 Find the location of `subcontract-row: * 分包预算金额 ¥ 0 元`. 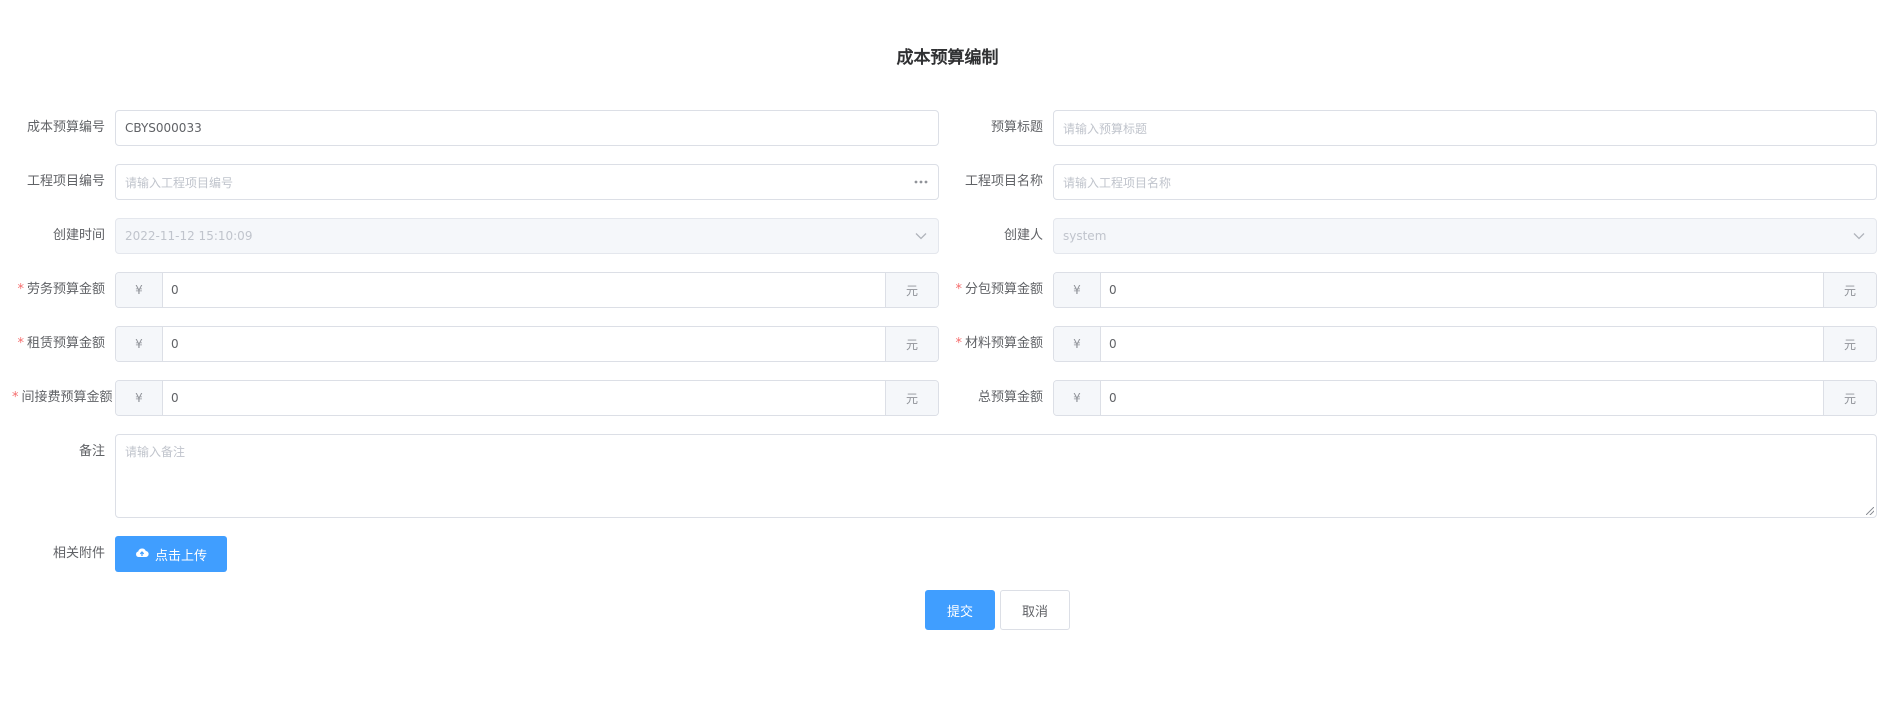

subcontract-row: * 分包预算金额 ¥ 0 元 is located at coordinates (1413, 290).